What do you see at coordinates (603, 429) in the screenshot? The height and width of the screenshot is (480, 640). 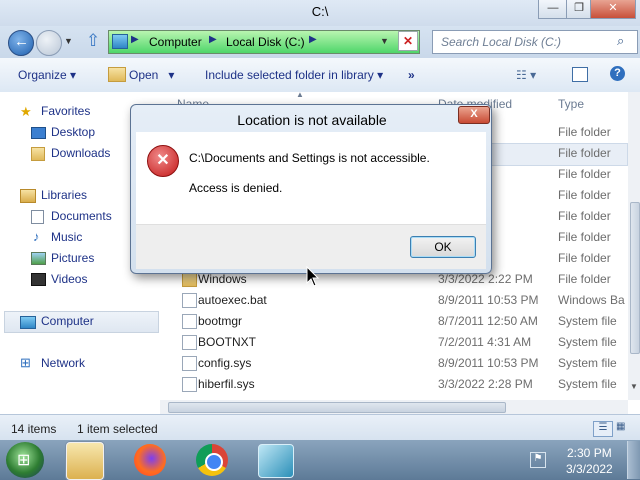 I see `details-view-icon: ☰` at bounding box center [603, 429].